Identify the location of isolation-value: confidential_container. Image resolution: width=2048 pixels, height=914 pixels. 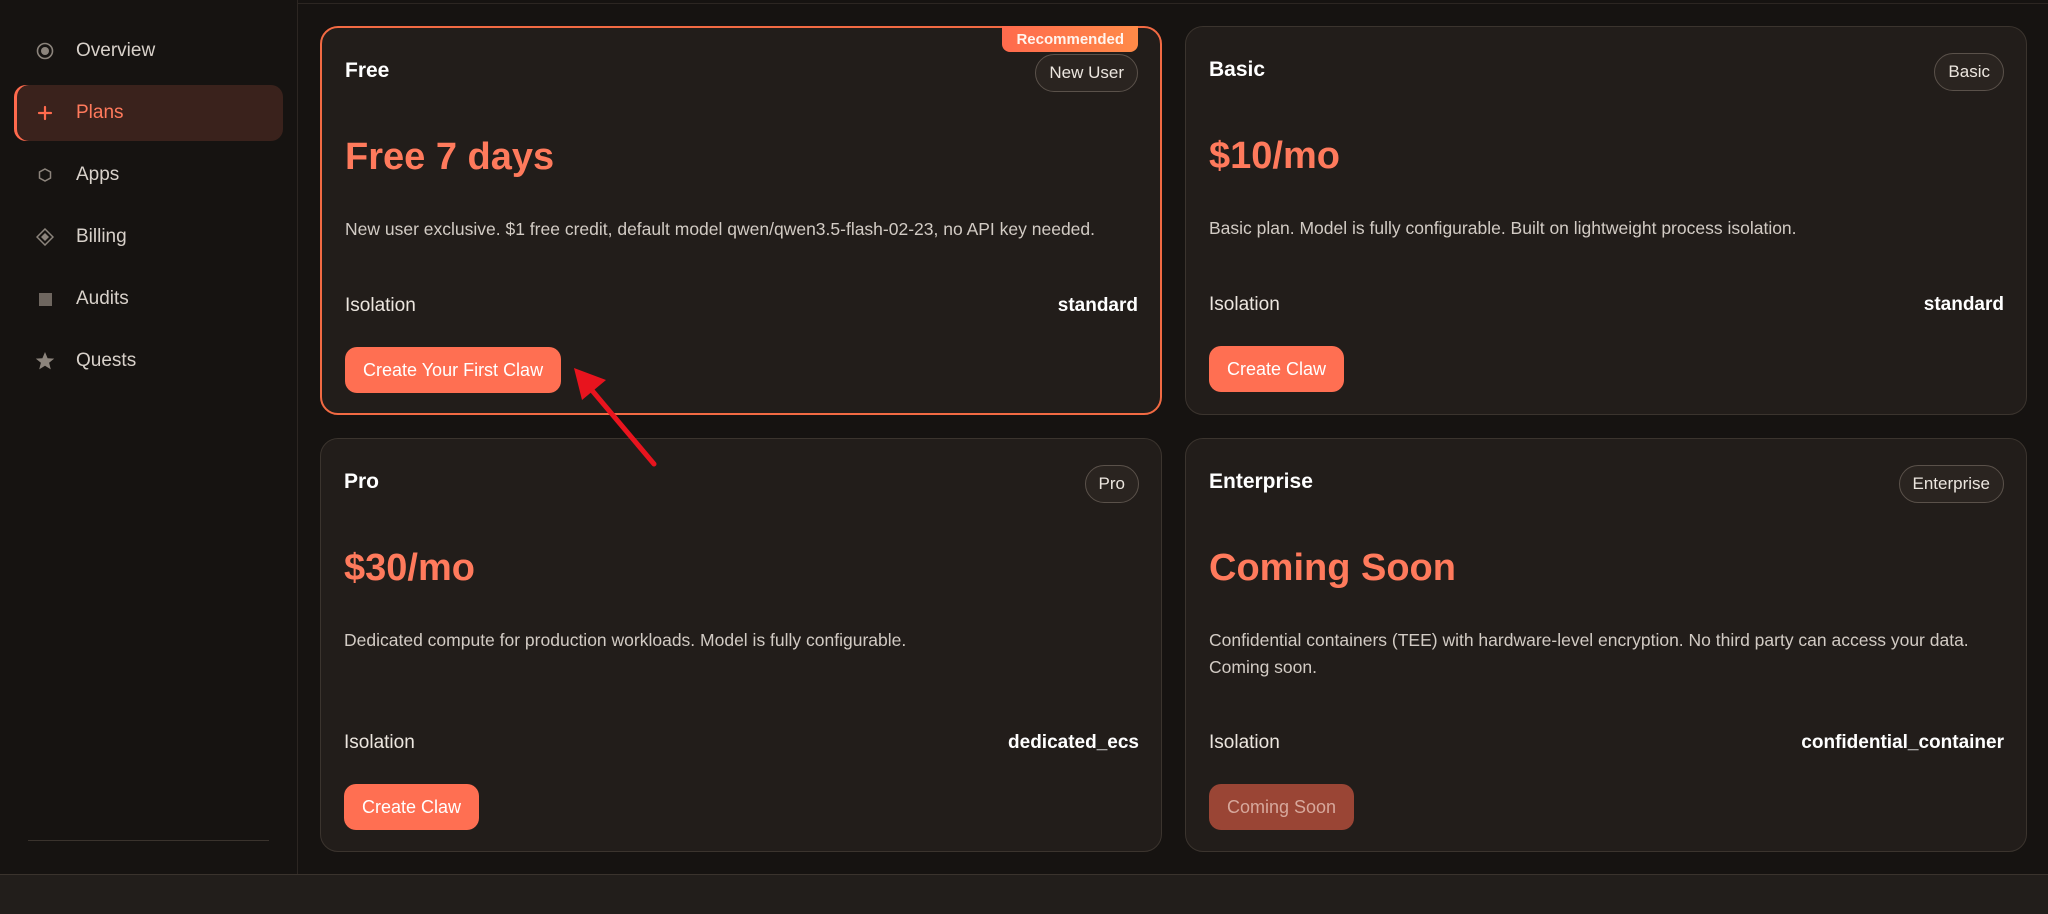
(1902, 742).